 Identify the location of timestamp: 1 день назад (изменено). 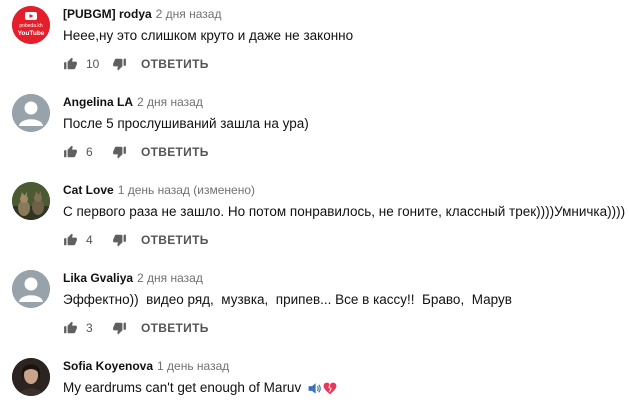
(186, 190).